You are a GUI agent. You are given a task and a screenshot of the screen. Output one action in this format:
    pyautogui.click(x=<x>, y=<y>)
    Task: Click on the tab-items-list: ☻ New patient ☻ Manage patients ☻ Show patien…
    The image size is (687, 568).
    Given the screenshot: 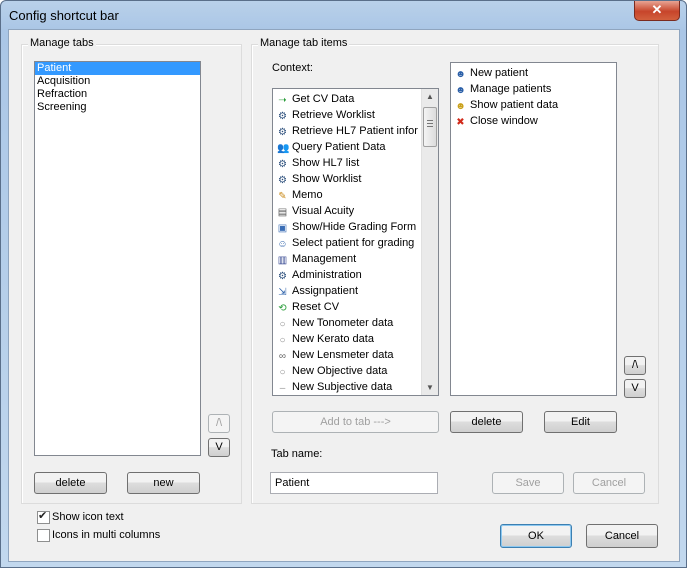 What is the action you would take?
    pyautogui.click(x=533, y=229)
    